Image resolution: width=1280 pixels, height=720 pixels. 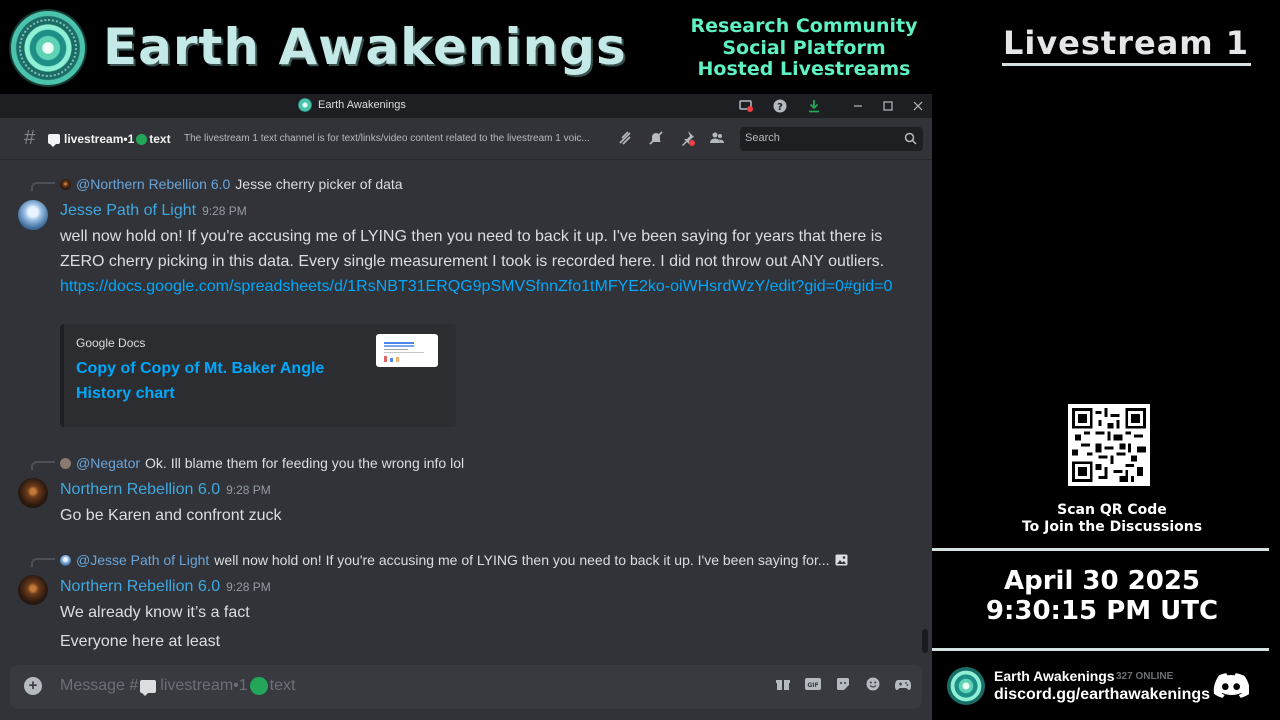 What do you see at coordinates (888, 106) in the screenshot?
I see `maximize-icon` at bounding box center [888, 106].